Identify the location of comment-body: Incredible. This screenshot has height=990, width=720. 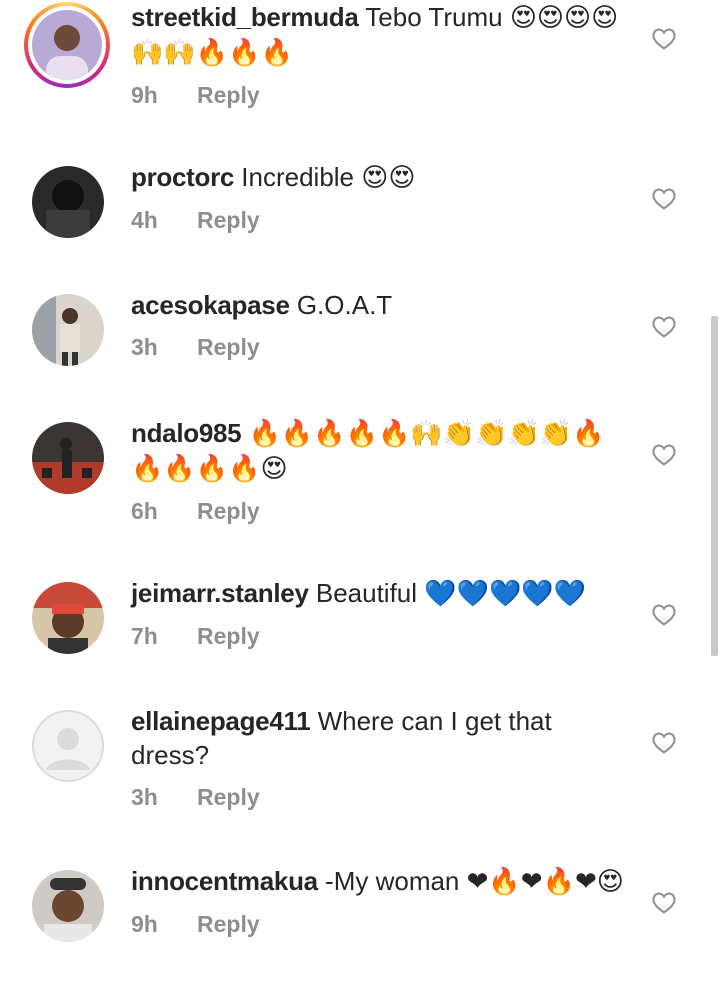
(298, 177).